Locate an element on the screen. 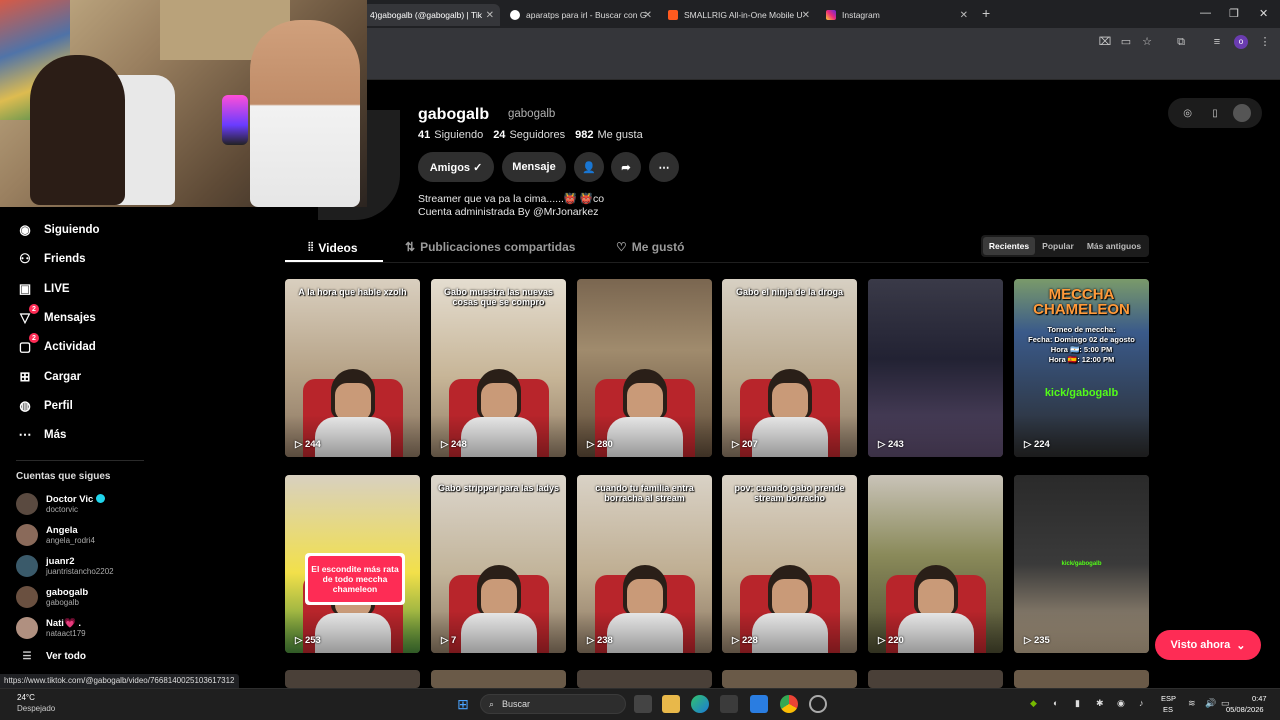  tray-icon-1: ◐ is located at coordinates (1055, 703).